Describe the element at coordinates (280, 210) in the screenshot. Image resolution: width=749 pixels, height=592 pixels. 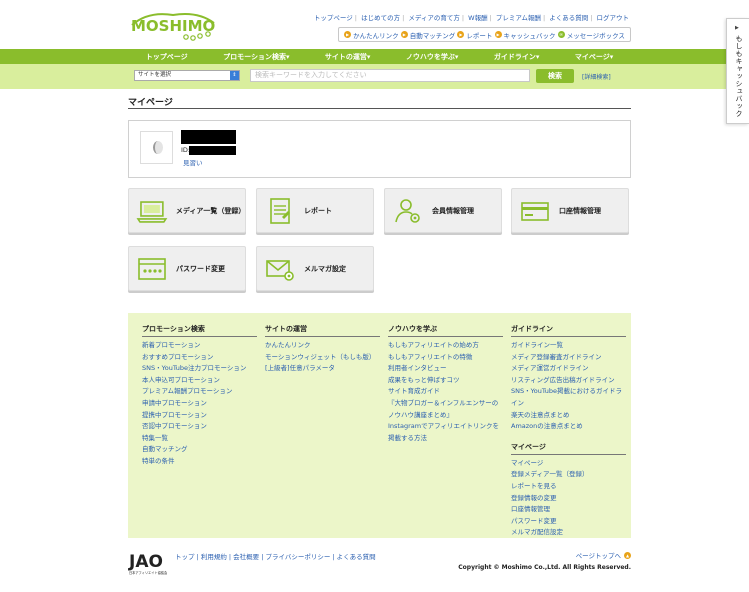
I see `document-icon` at that location.